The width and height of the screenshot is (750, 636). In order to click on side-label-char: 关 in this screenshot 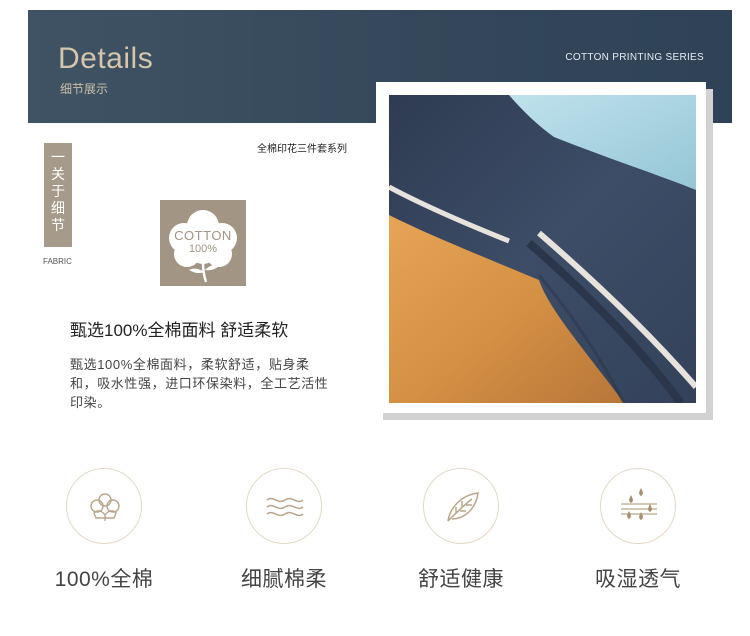, I will do `click(58, 174)`.